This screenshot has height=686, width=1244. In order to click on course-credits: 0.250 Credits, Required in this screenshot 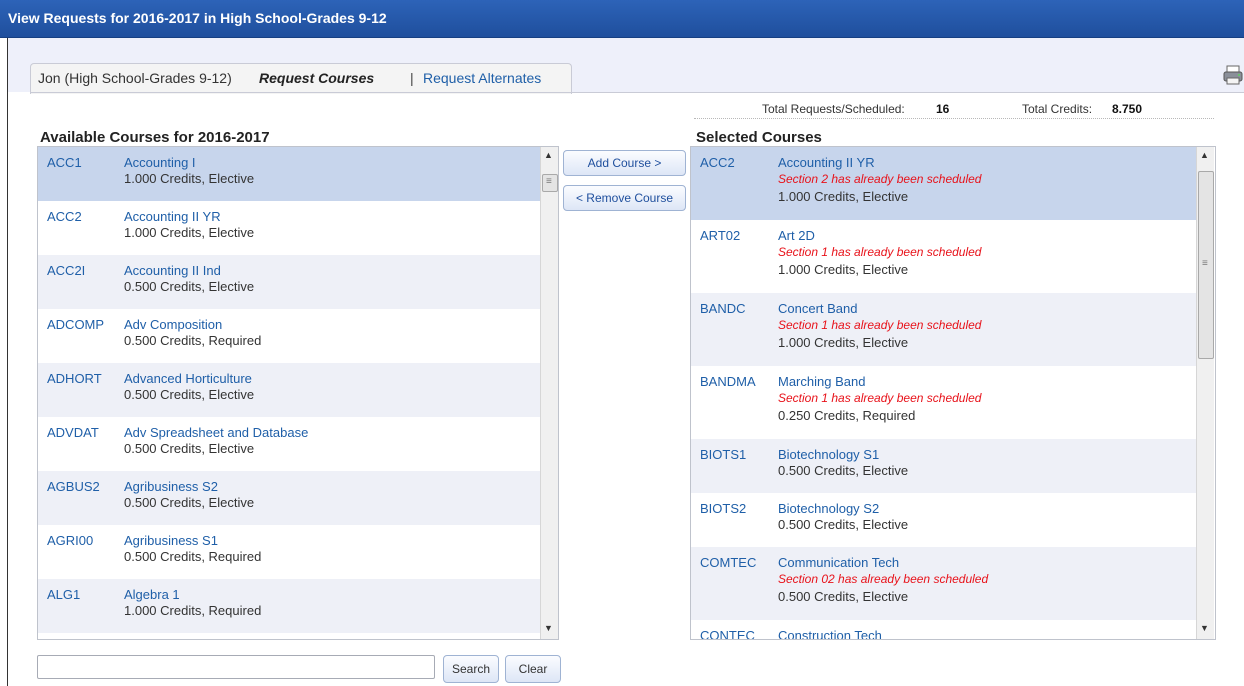, I will do `click(847, 415)`.